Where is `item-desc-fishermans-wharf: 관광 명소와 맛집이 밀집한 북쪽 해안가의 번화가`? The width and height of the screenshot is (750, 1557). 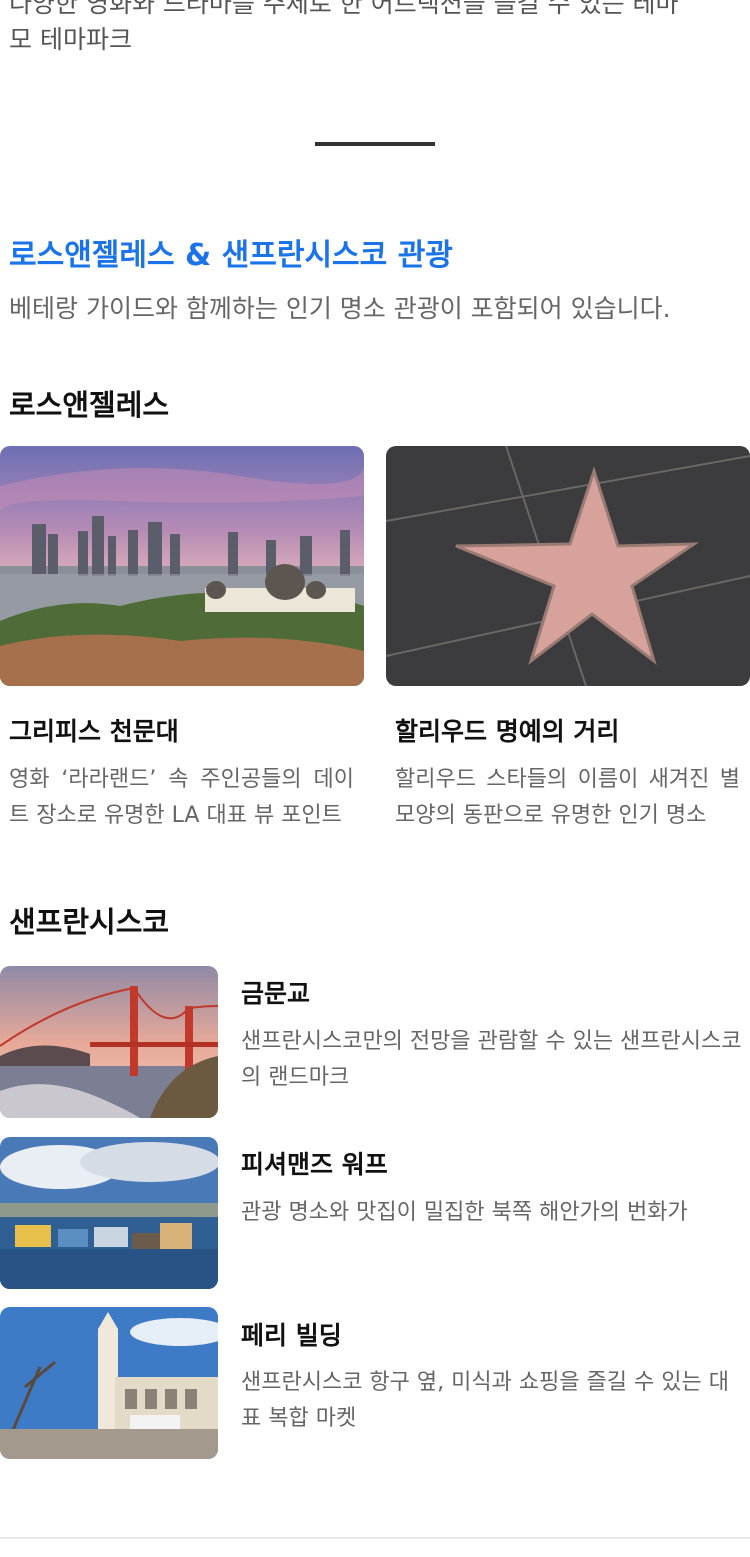 item-desc-fishermans-wharf: 관광 명소와 맛집이 밀집한 북쪽 해안가의 번화가 is located at coordinates (464, 1212).